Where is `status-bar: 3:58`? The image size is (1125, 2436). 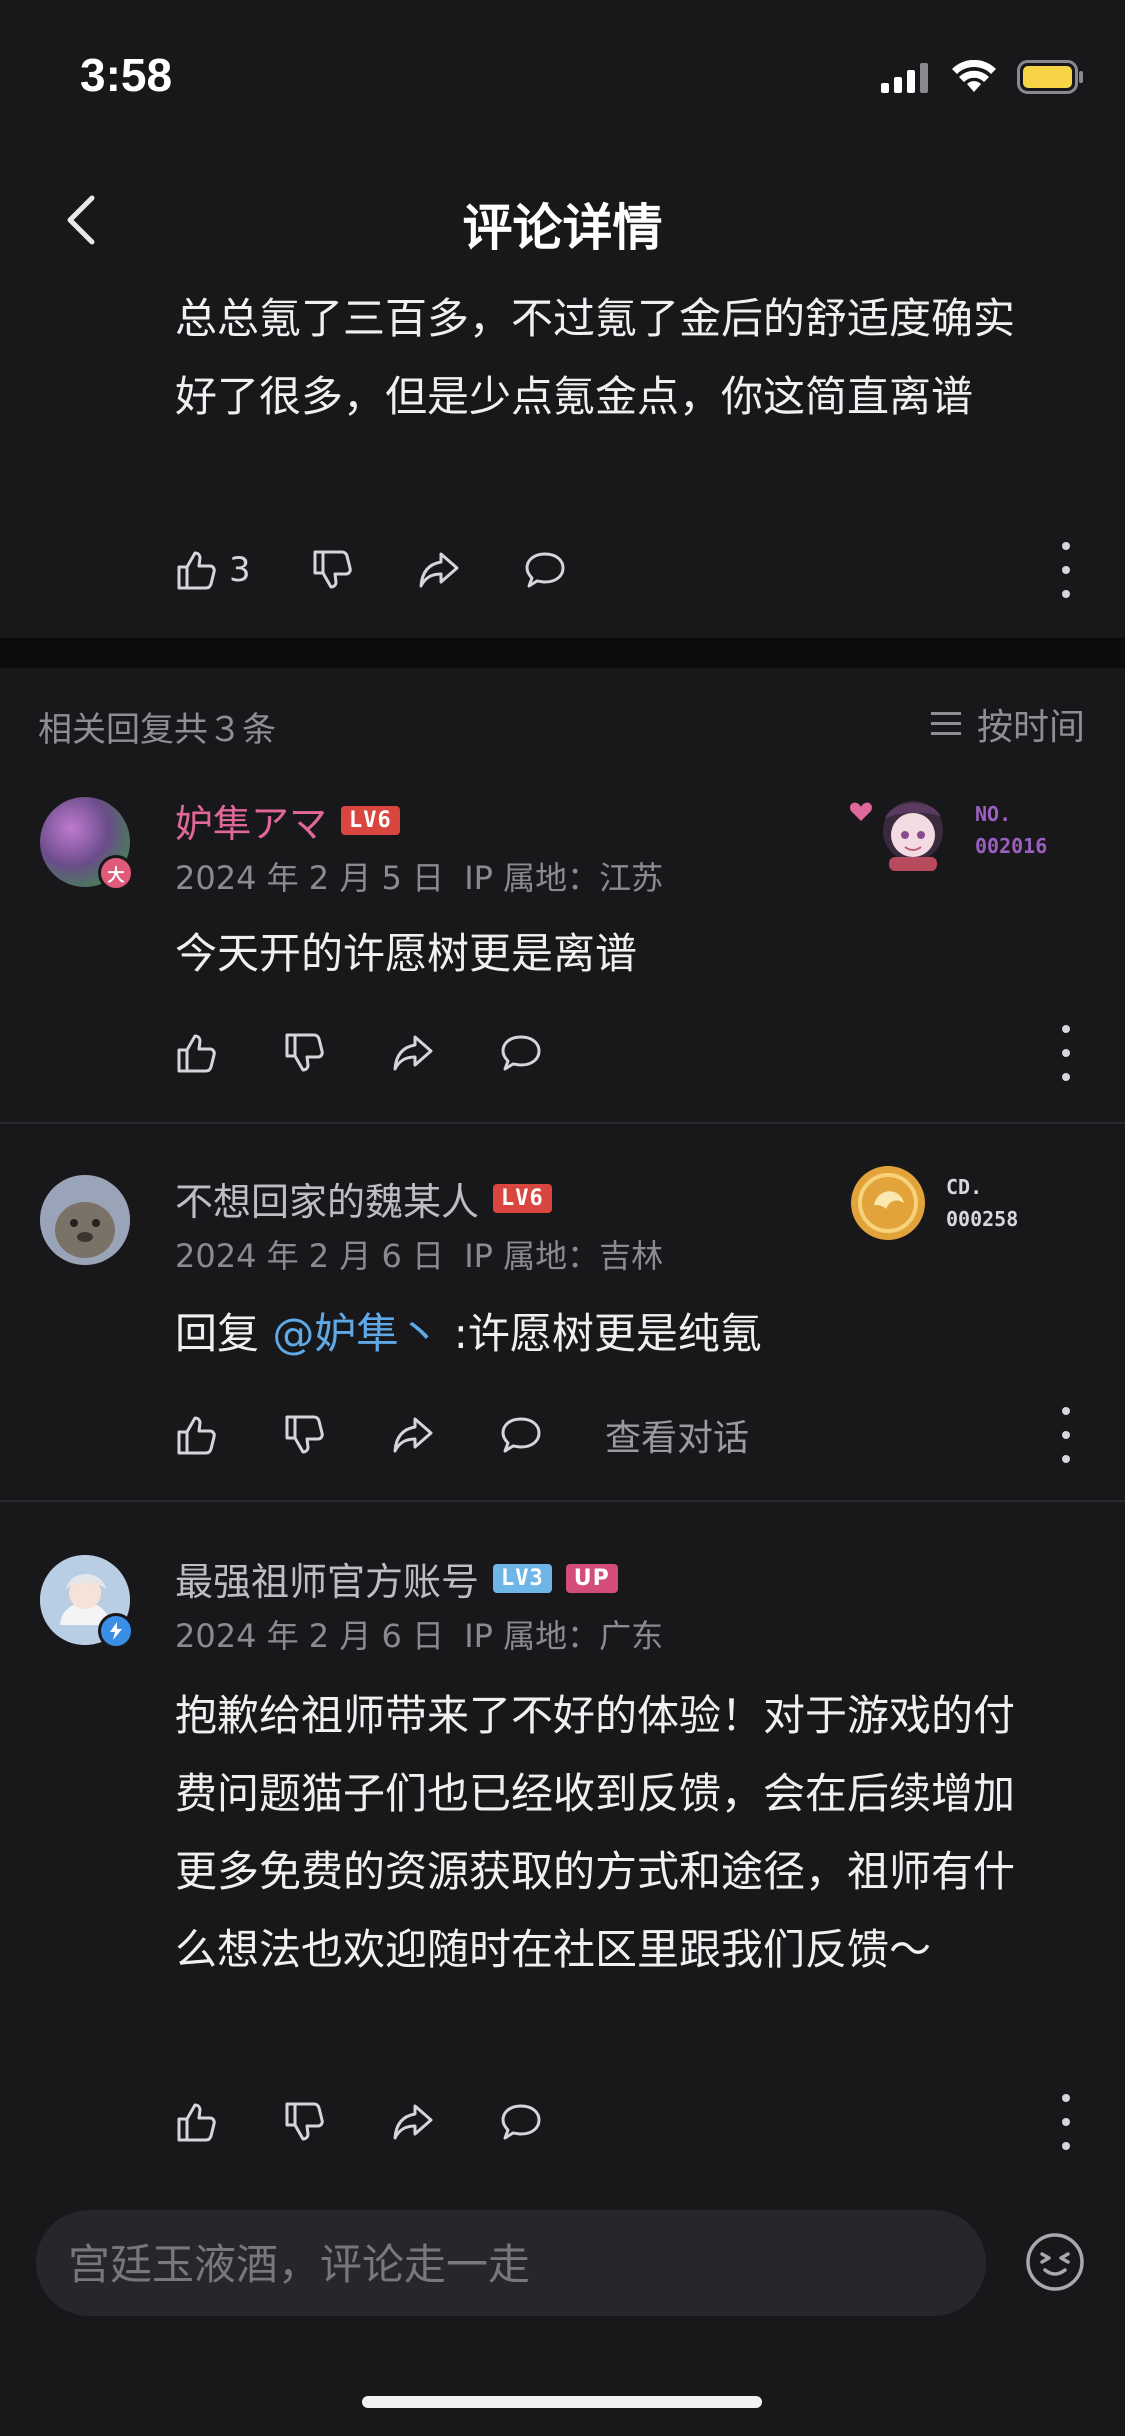
status-bar: 3:58 is located at coordinates (562, 70).